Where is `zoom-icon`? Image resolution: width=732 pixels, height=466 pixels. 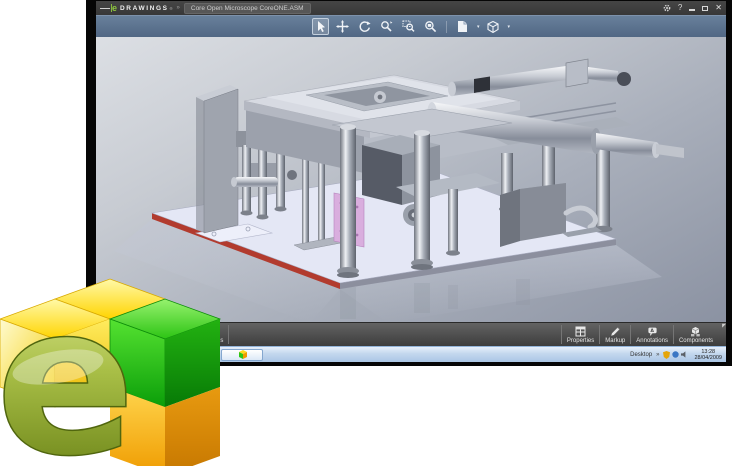
zoom-icon is located at coordinates (387, 26).